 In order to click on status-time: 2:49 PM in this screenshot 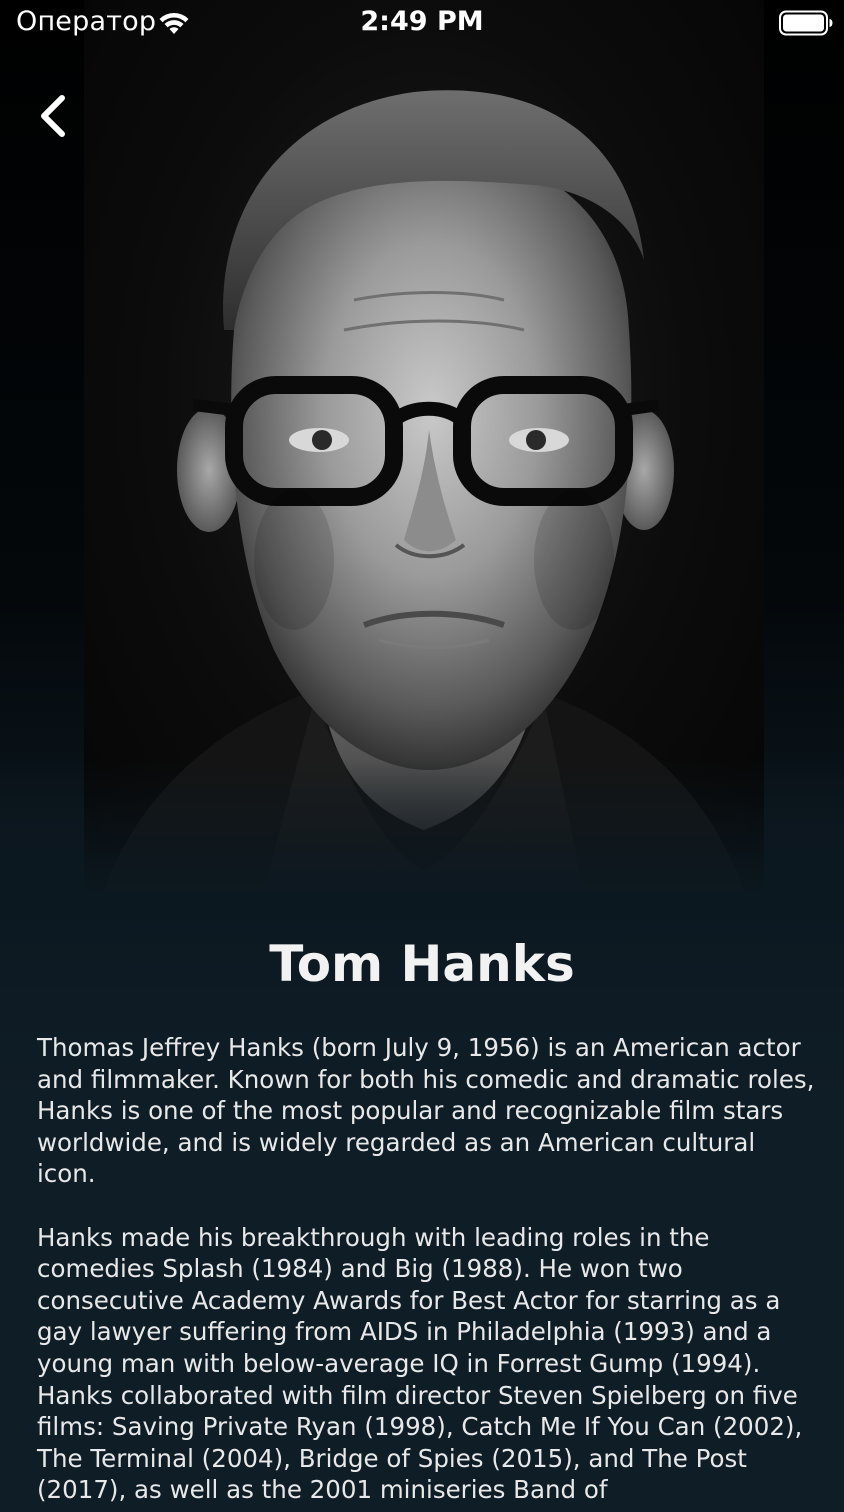, I will do `click(422, 21)`.